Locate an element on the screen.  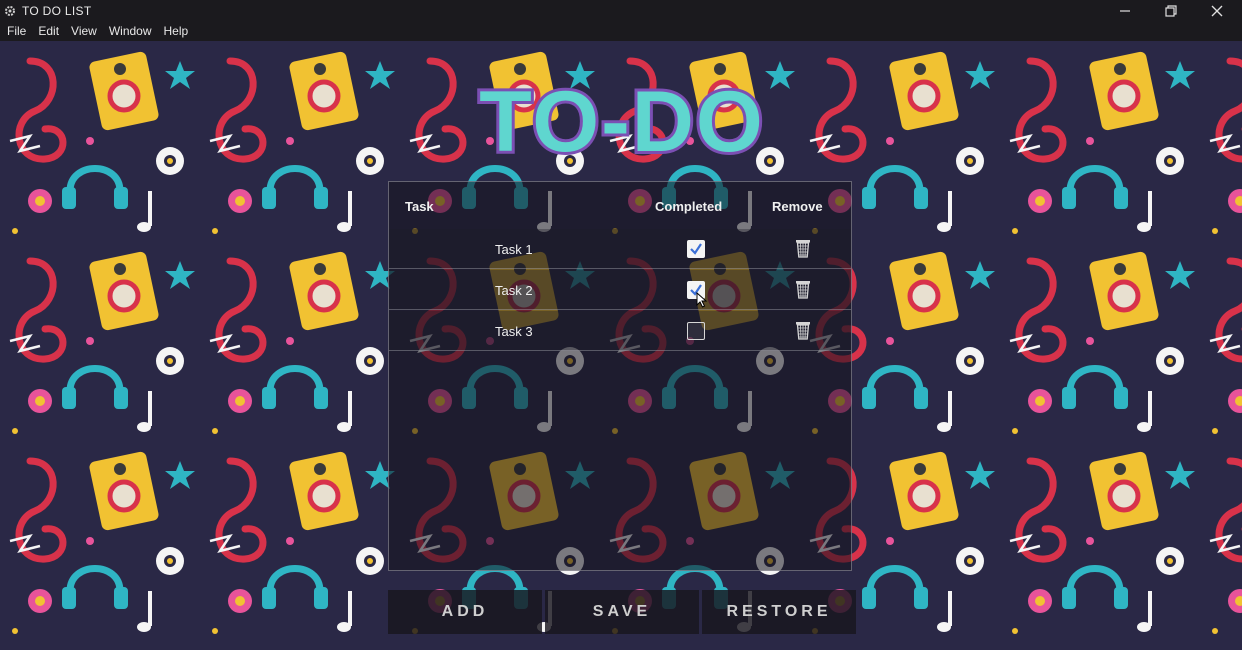
restore-window-icon is located at coordinates (1171, 11).